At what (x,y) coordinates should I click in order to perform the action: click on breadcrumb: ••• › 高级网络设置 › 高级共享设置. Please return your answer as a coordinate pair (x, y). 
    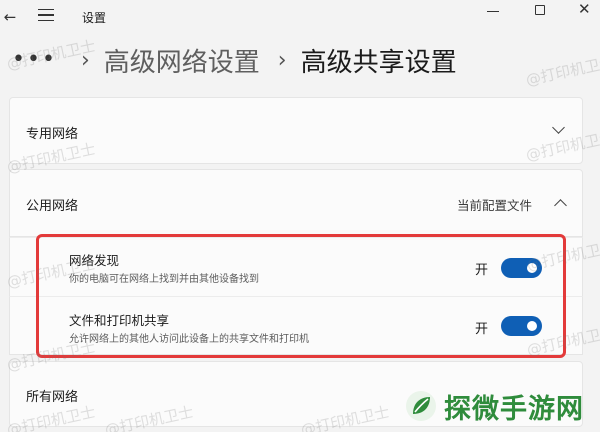
    Looking at the image, I should click on (234, 60).